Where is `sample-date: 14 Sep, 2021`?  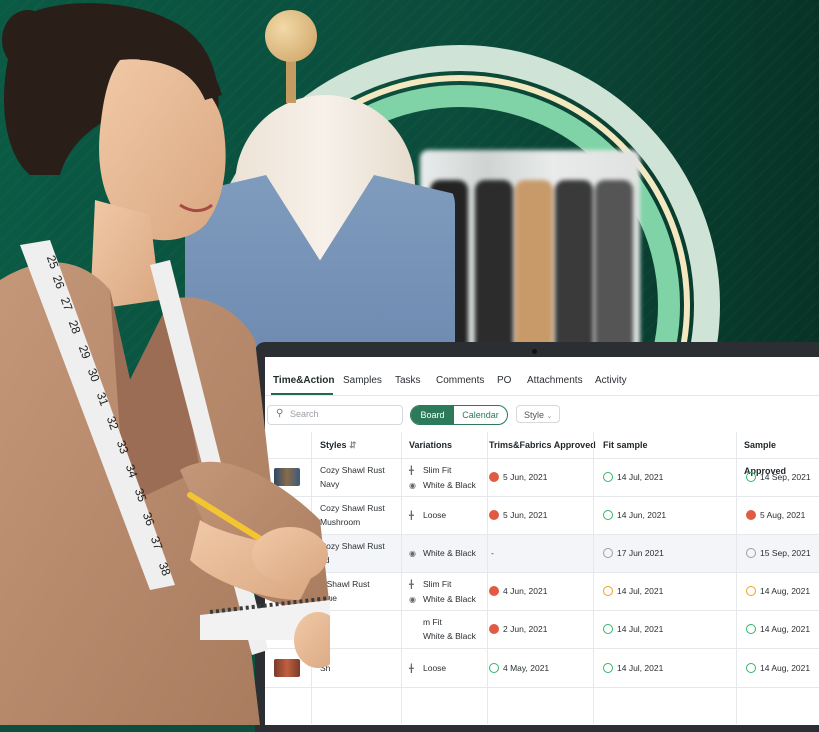
sample-date: 14 Sep, 2021 is located at coordinates (778, 477).